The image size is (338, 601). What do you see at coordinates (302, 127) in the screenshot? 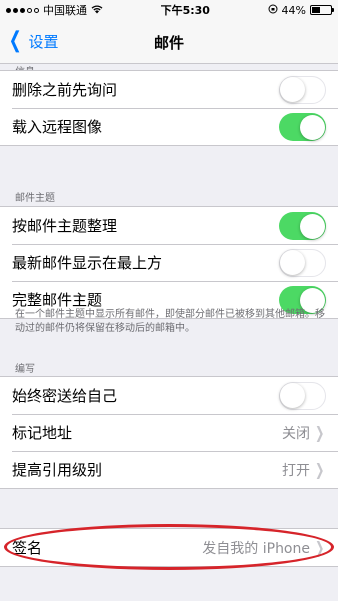
I see `load-remote-images-toggle` at bounding box center [302, 127].